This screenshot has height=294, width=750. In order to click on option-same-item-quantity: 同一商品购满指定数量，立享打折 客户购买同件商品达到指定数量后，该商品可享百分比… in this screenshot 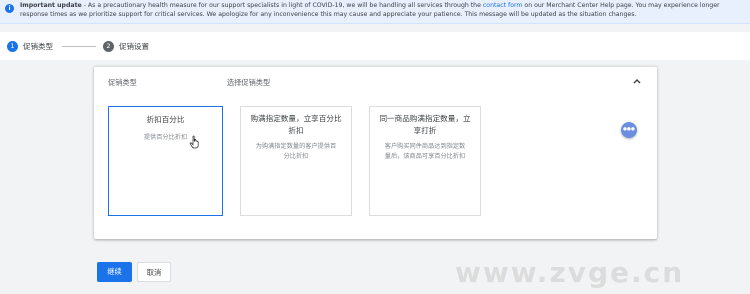, I will do `click(425, 161)`.